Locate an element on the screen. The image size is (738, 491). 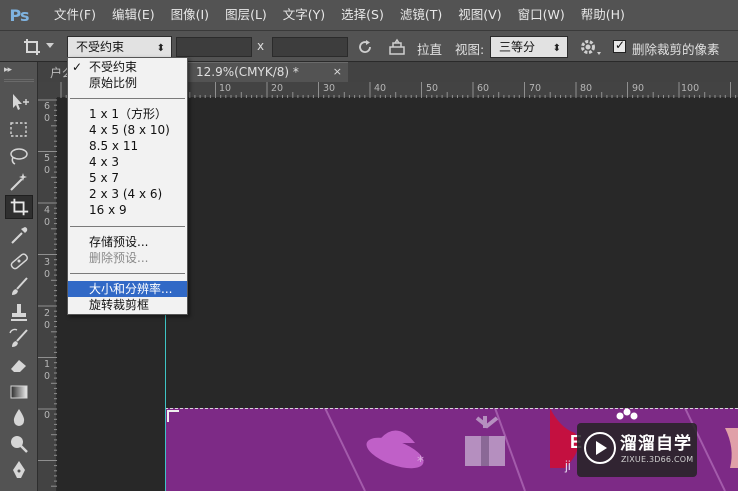
view-label: 视图: is located at coordinates (470, 49).